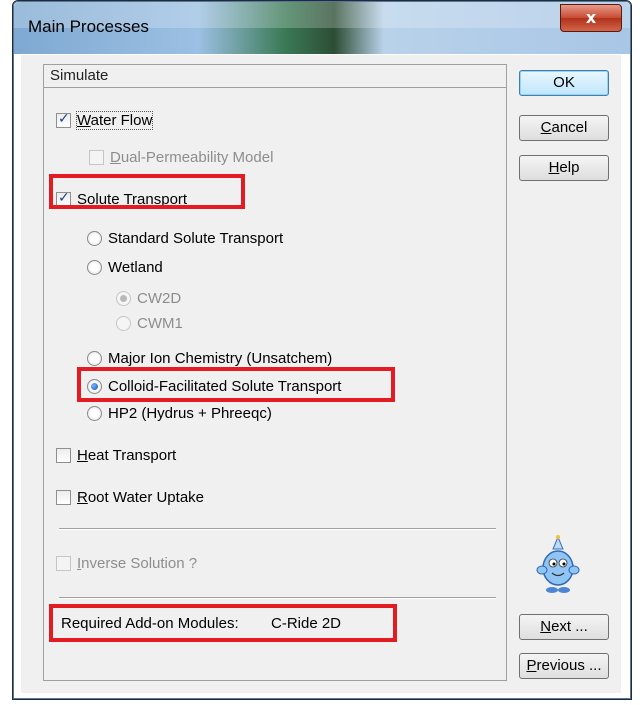 The image size is (642, 705). I want to click on radio-cw2d: CW2D, so click(148, 298).